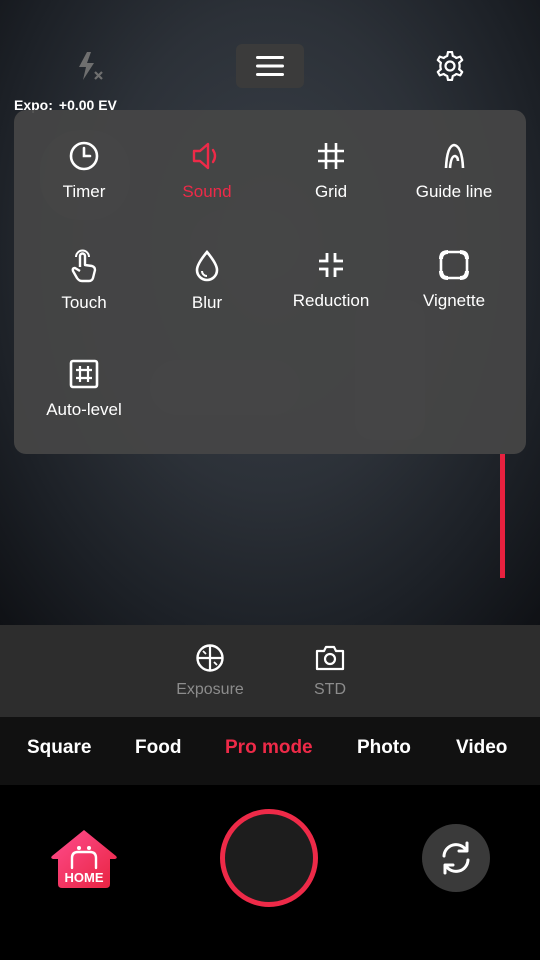 Image resolution: width=540 pixels, height=960 pixels. What do you see at coordinates (210, 658) in the screenshot?
I see `exposure-icon` at bounding box center [210, 658].